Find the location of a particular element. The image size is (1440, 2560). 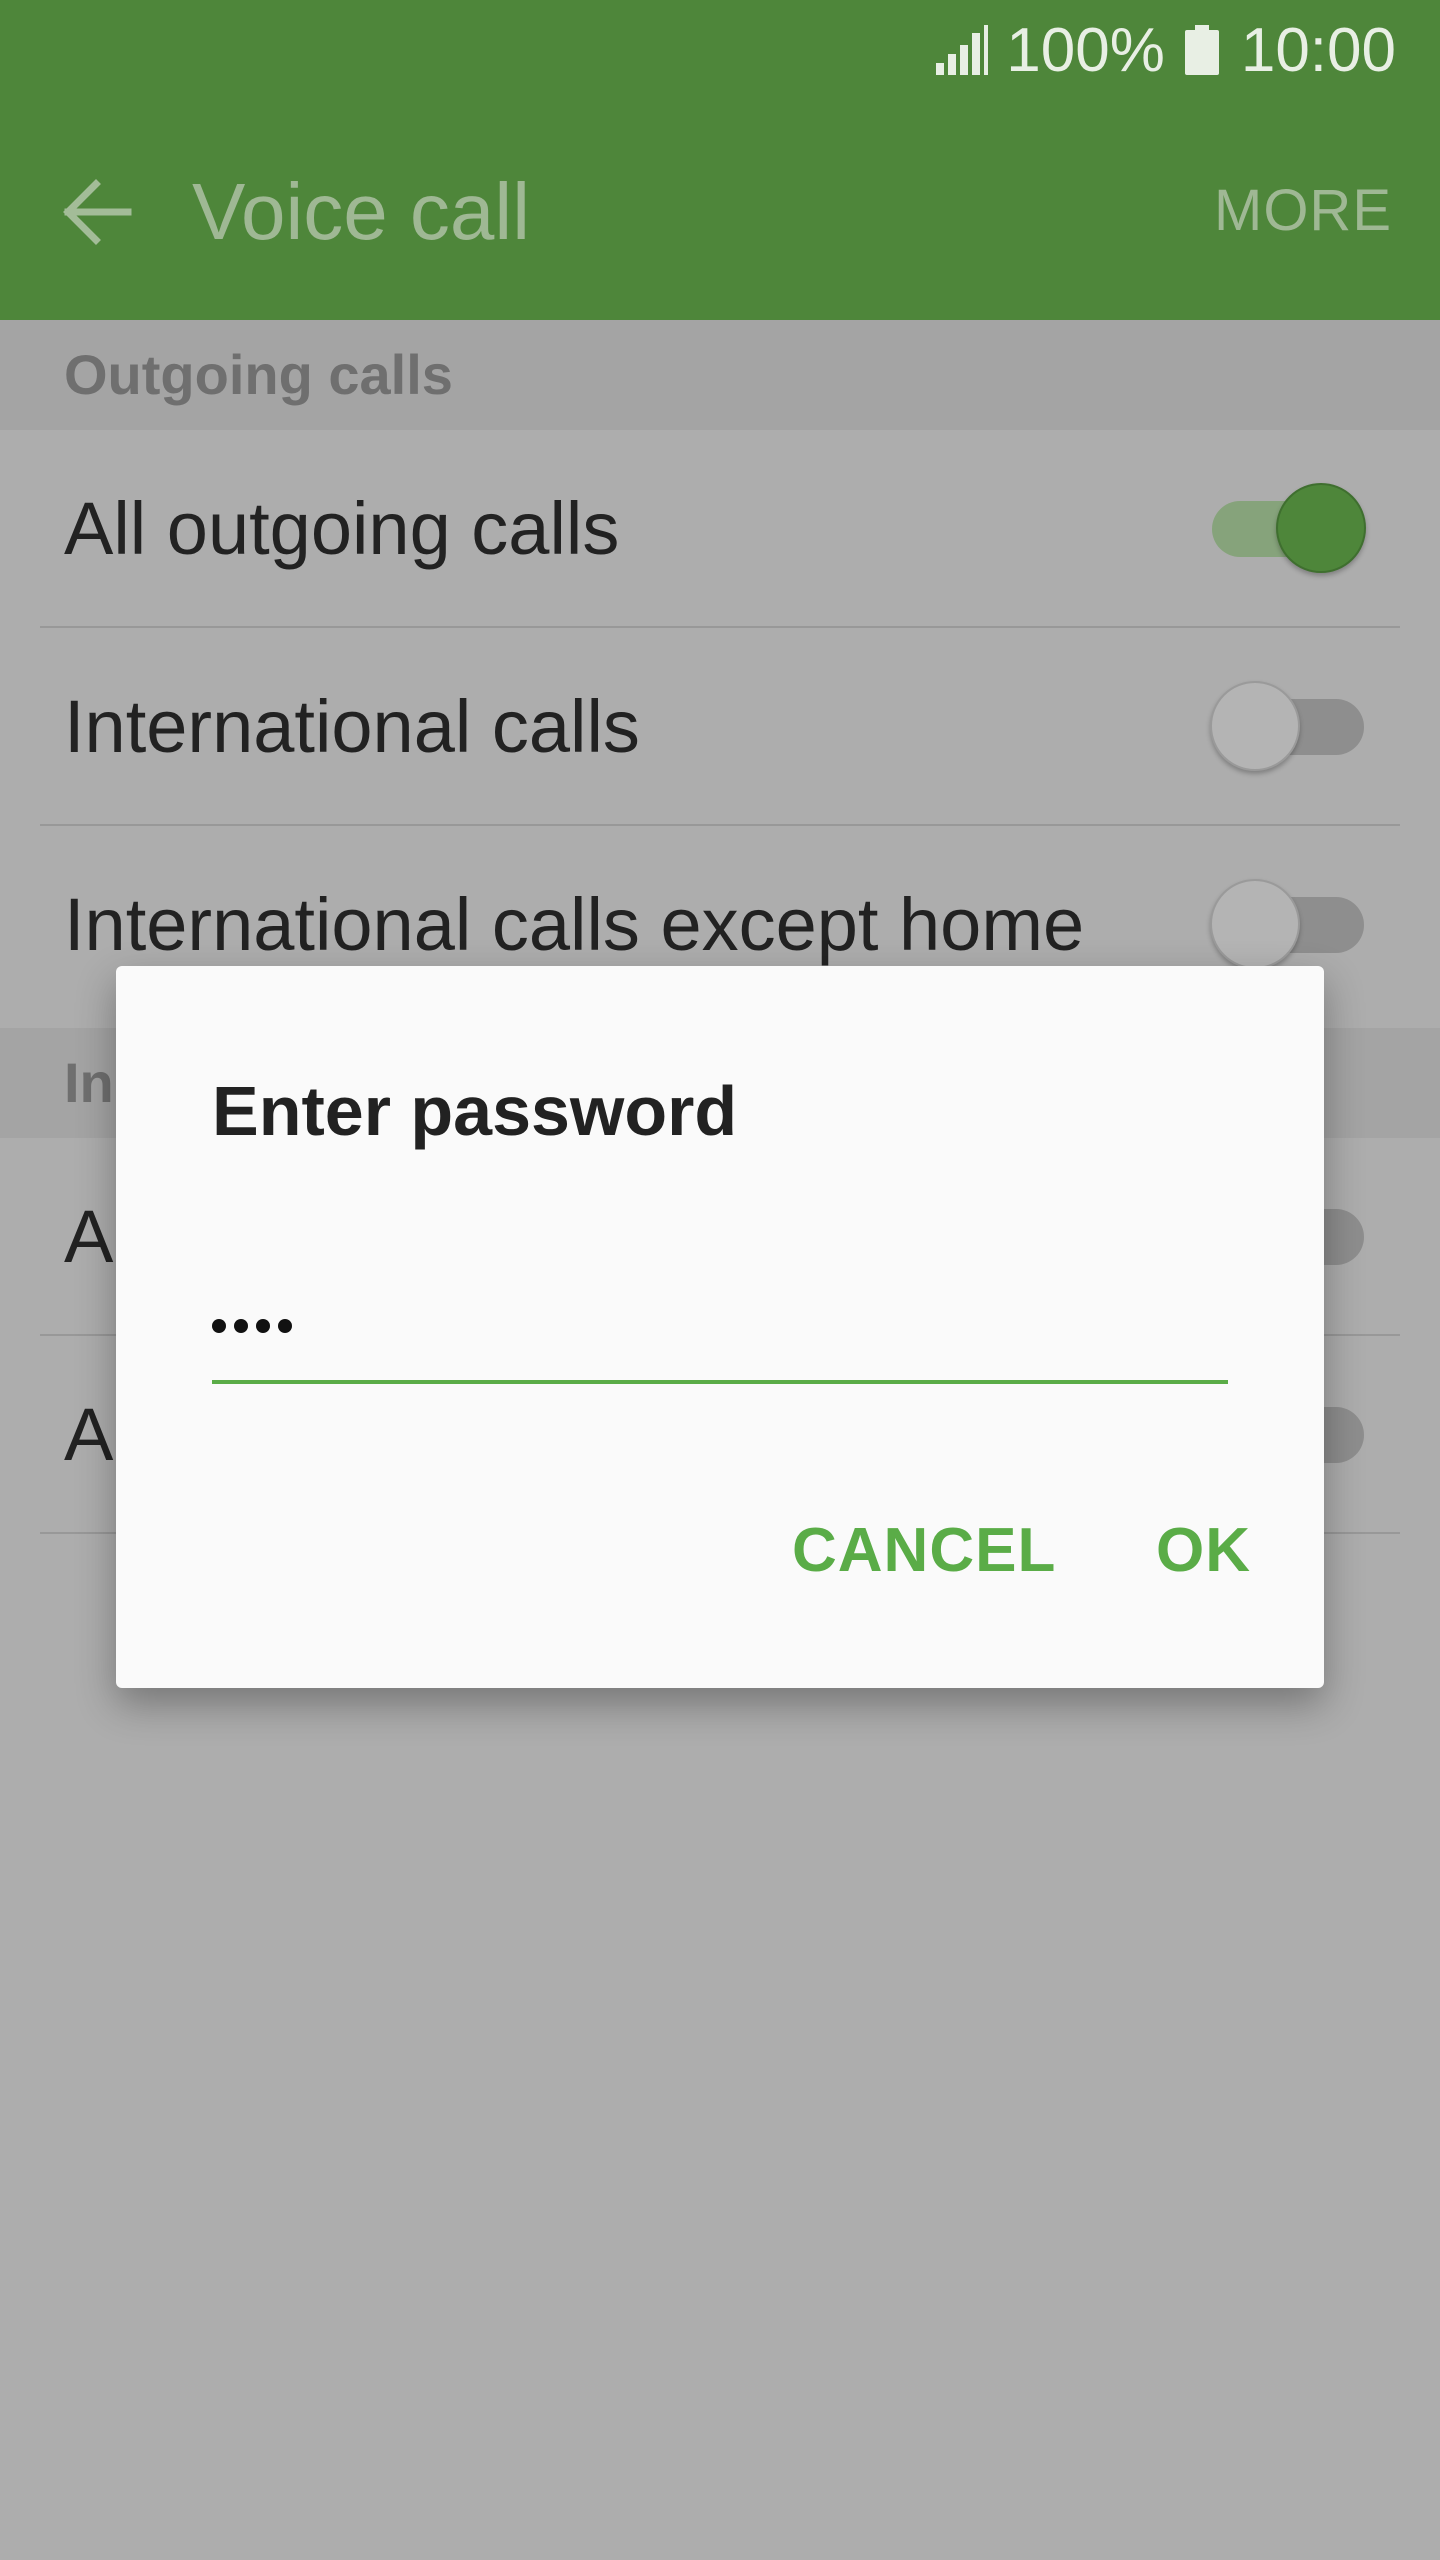

toggle-switch-on is located at coordinates (1289, 528).